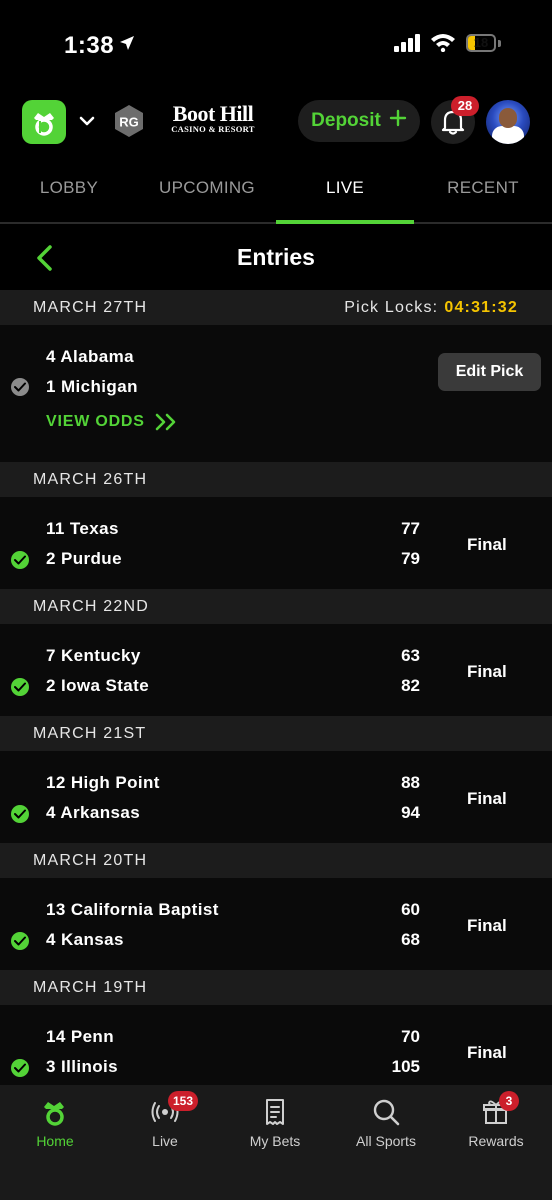  Describe the element at coordinates (410, 655) in the screenshot. I see `team-1-score: 63` at that location.